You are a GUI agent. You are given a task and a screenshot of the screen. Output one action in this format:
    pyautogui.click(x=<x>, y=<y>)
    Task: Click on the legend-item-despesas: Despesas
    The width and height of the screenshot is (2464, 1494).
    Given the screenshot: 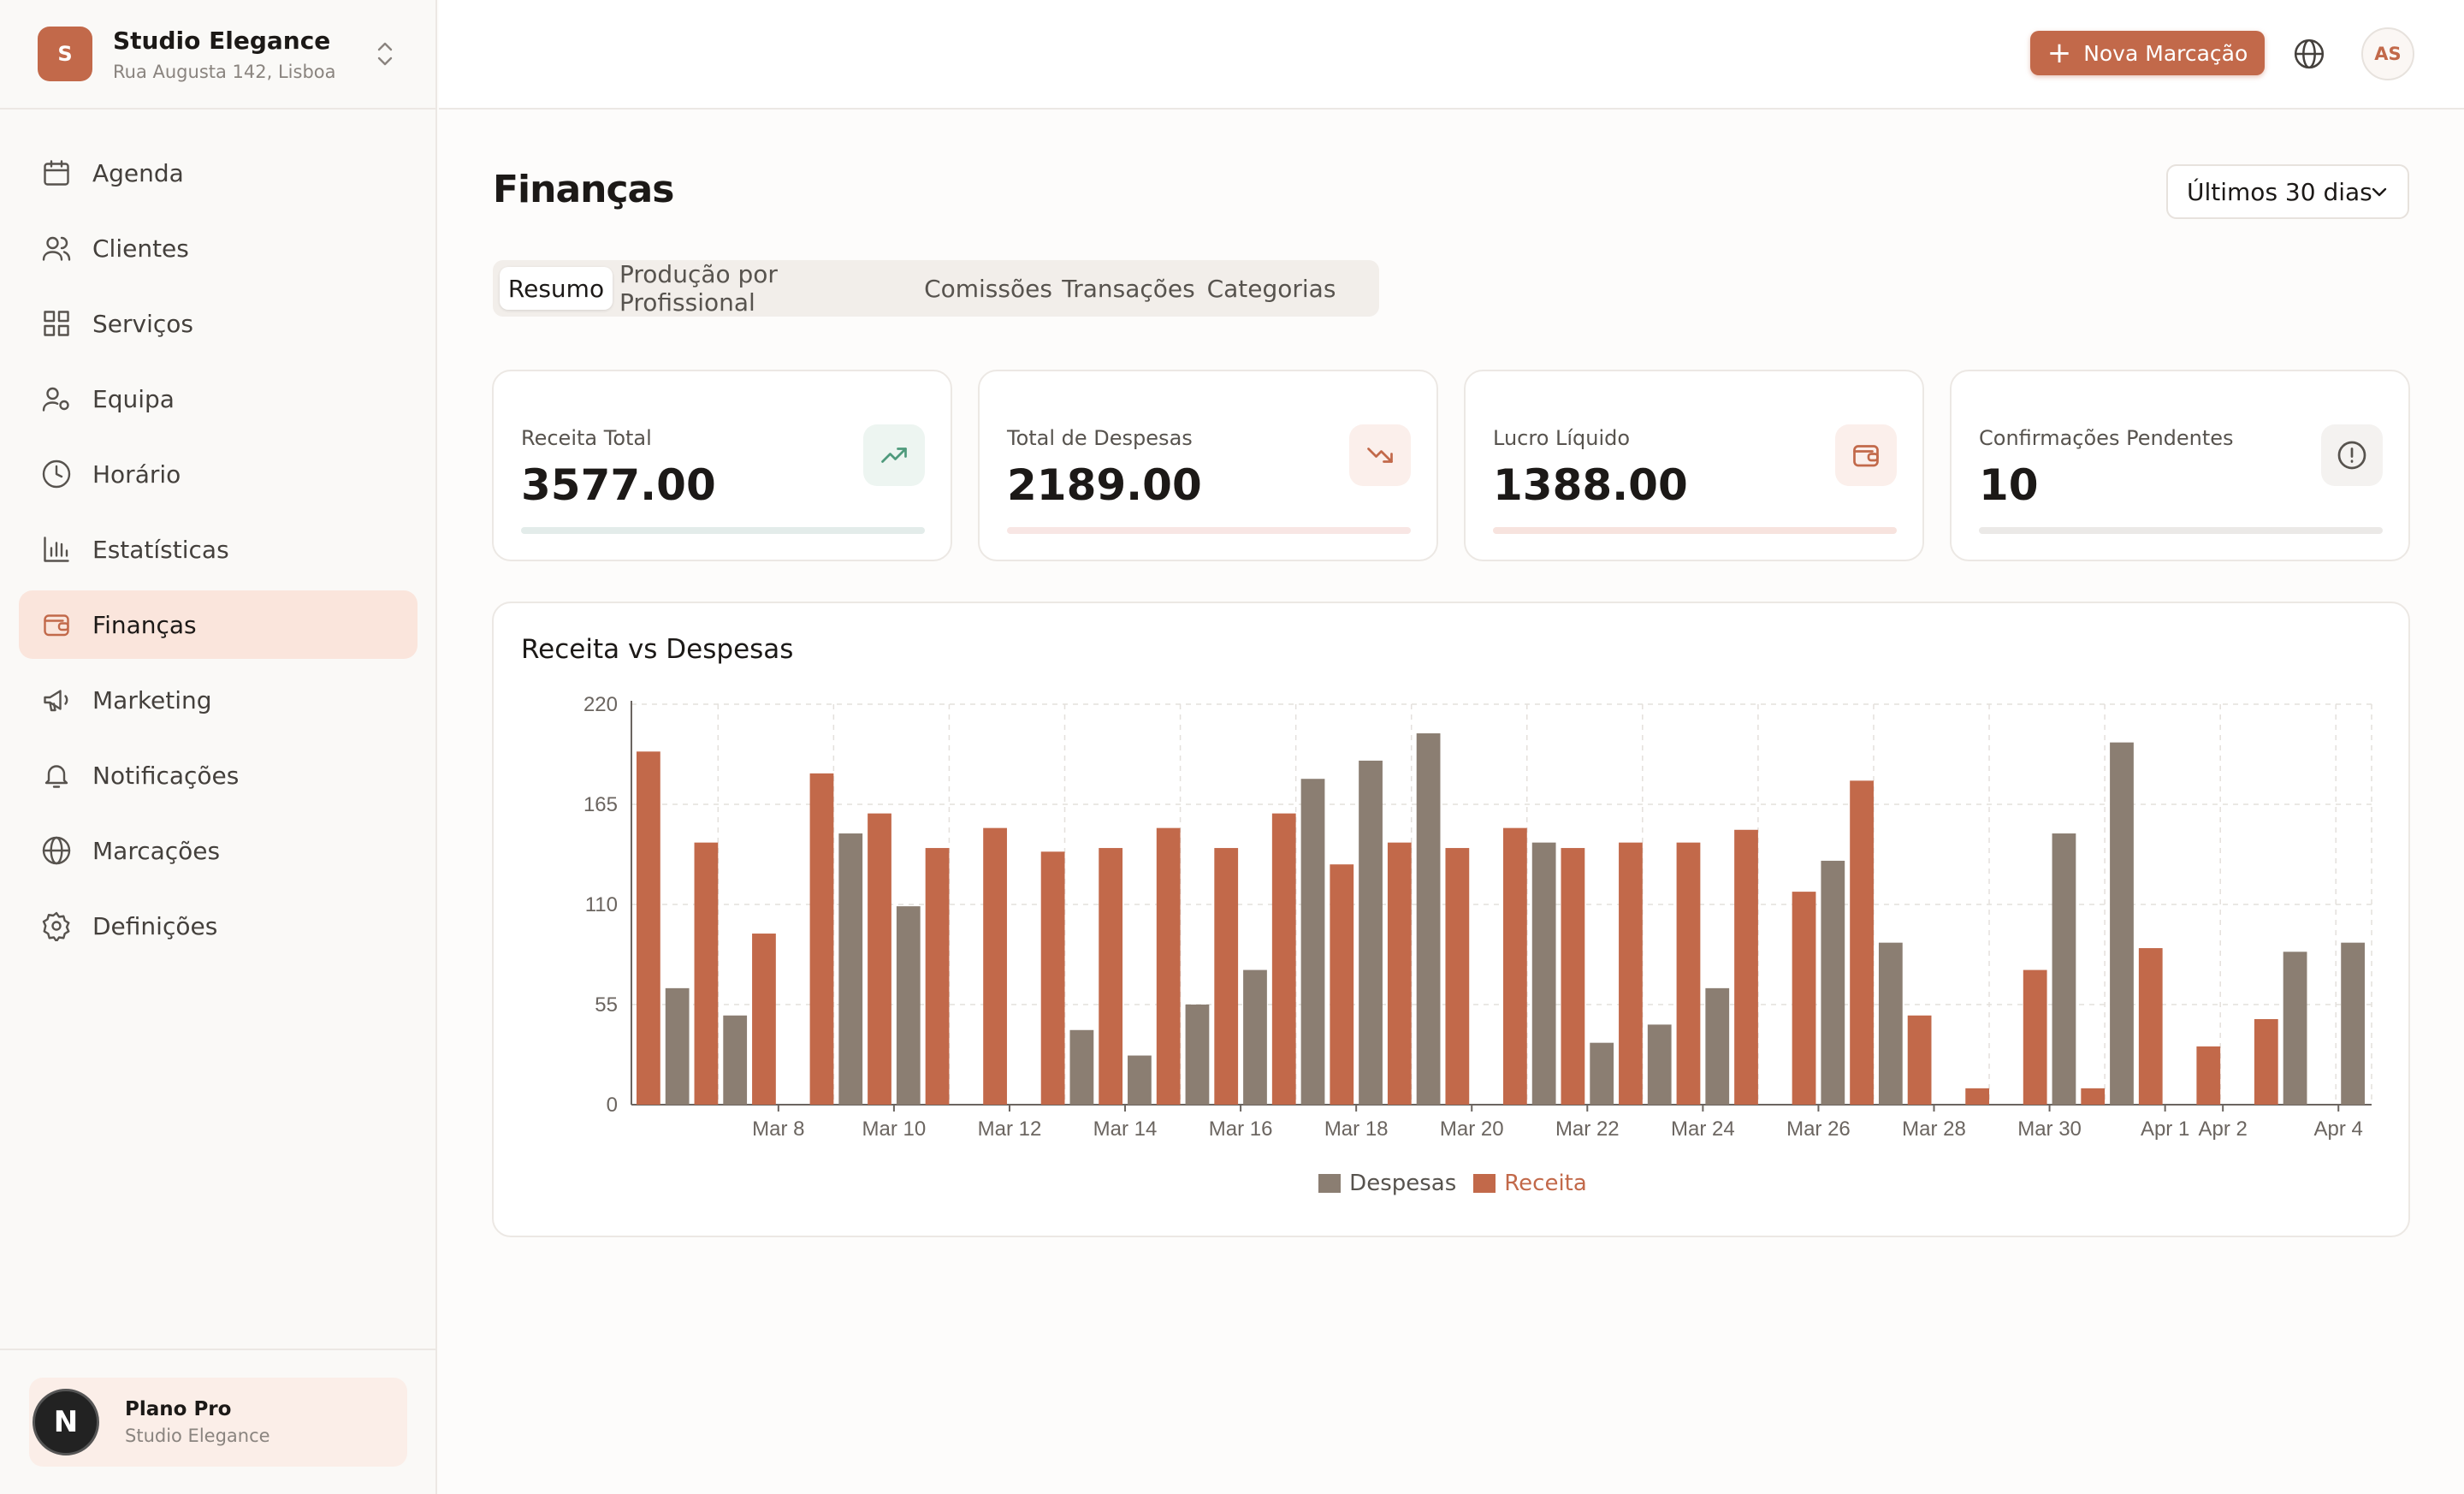 What is the action you would take?
    pyautogui.click(x=1387, y=1183)
    